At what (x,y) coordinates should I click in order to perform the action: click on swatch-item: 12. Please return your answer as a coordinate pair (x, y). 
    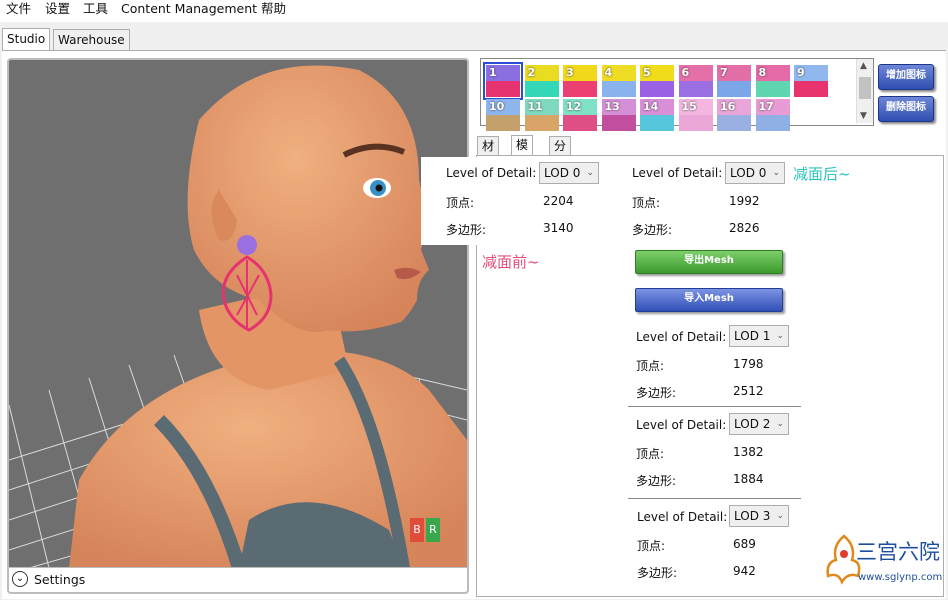
    Looking at the image, I should click on (580, 115).